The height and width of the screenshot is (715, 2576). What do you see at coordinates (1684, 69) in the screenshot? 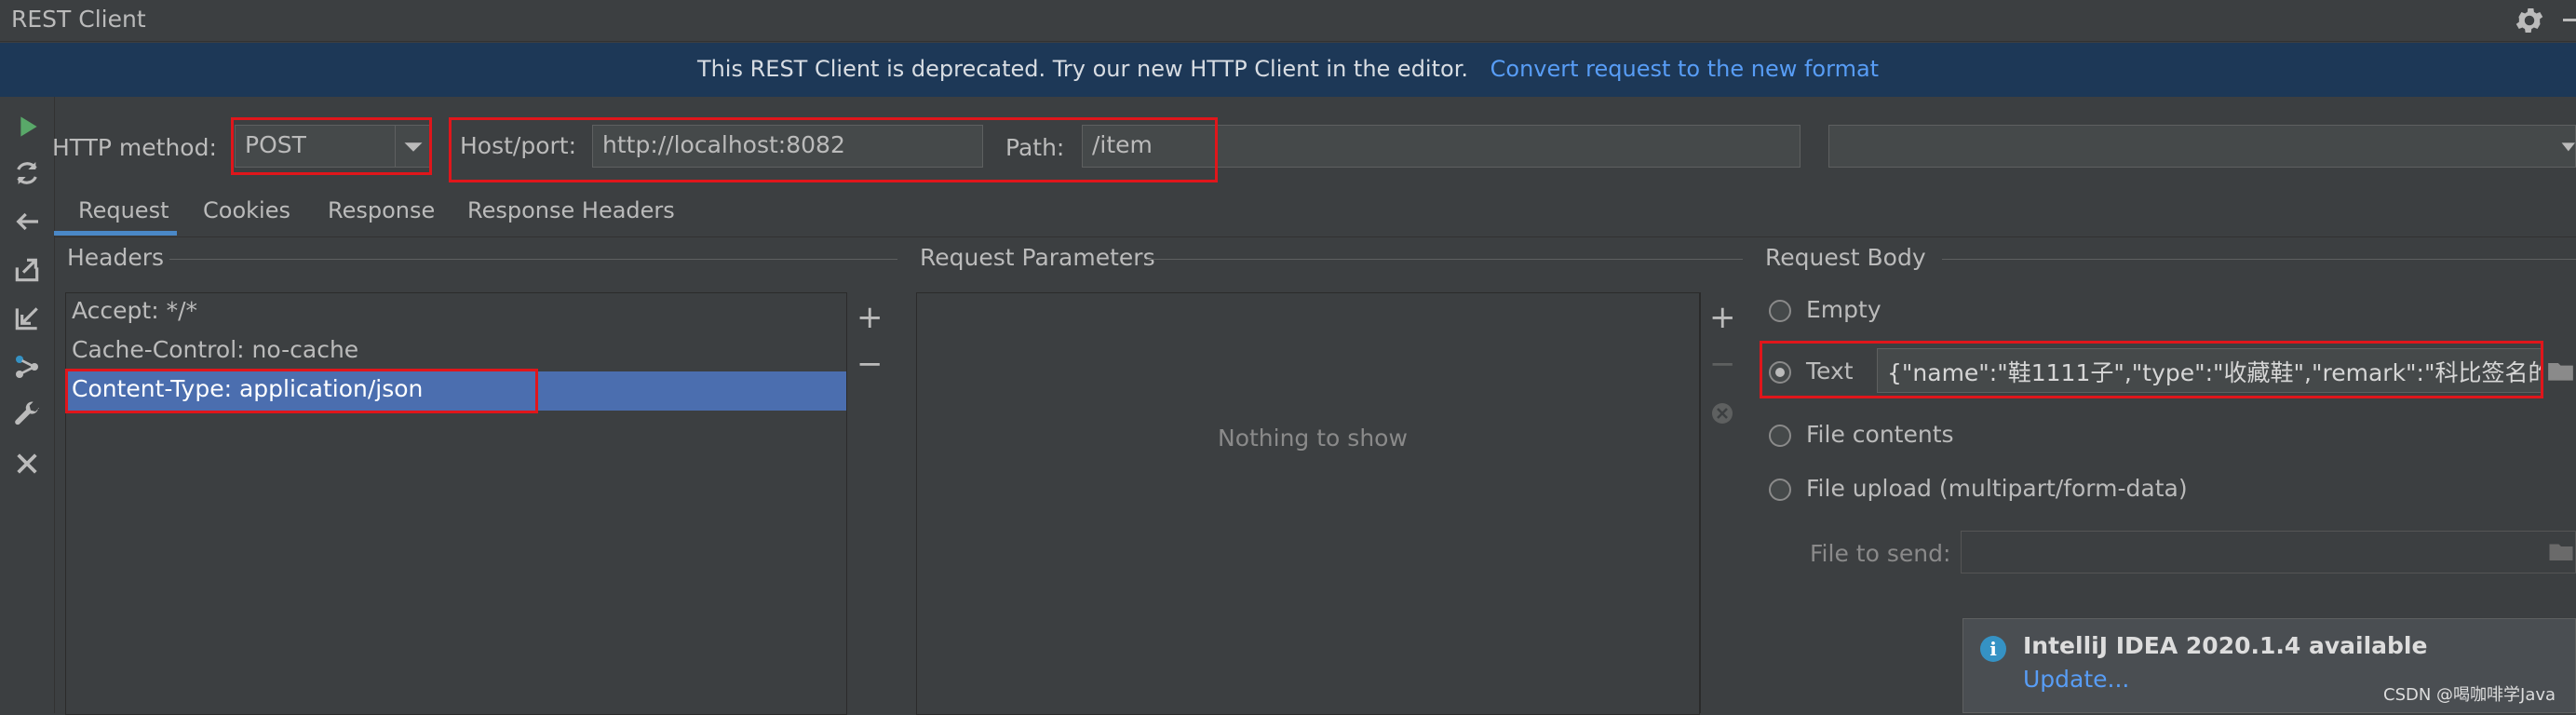
I see `convert-request-link: Convert request to the new format` at bounding box center [1684, 69].